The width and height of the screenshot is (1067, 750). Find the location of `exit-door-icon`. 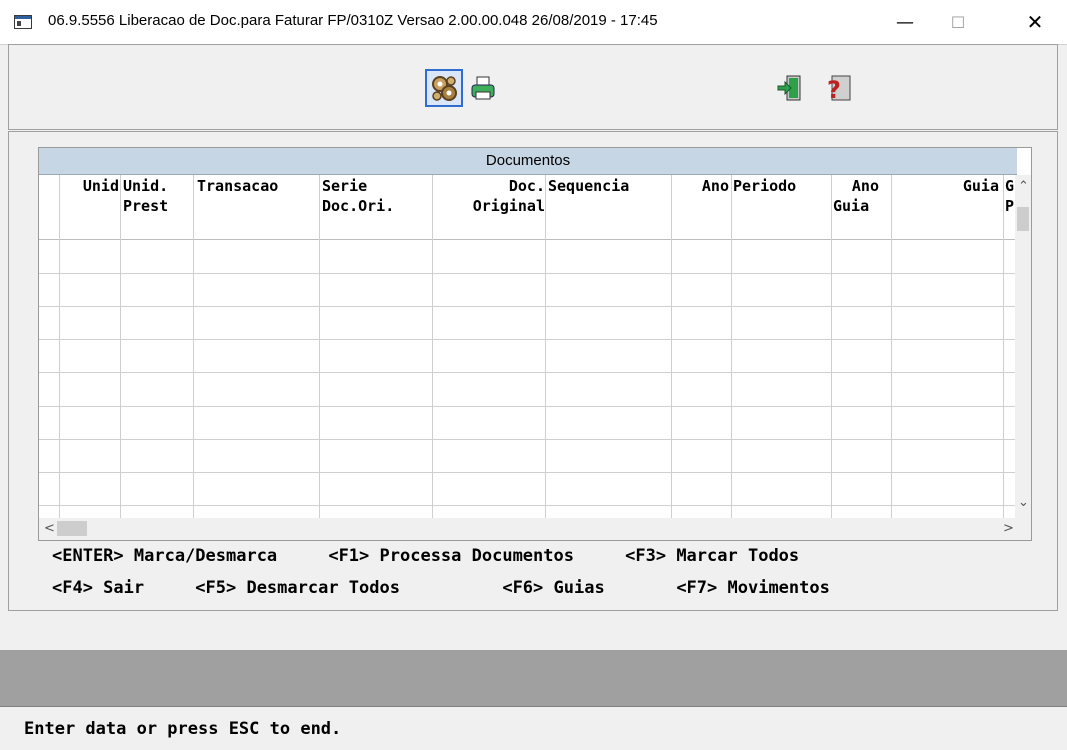

exit-door-icon is located at coordinates (789, 88).